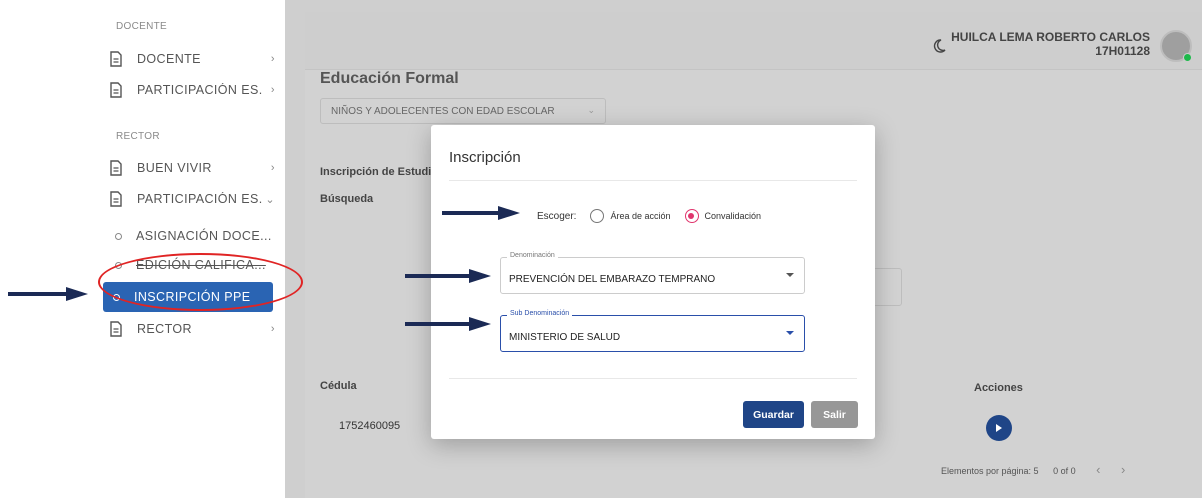  I want to click on user-name: HUILCA LEMA ROBERTO CARLOS, so click(1050, 37).